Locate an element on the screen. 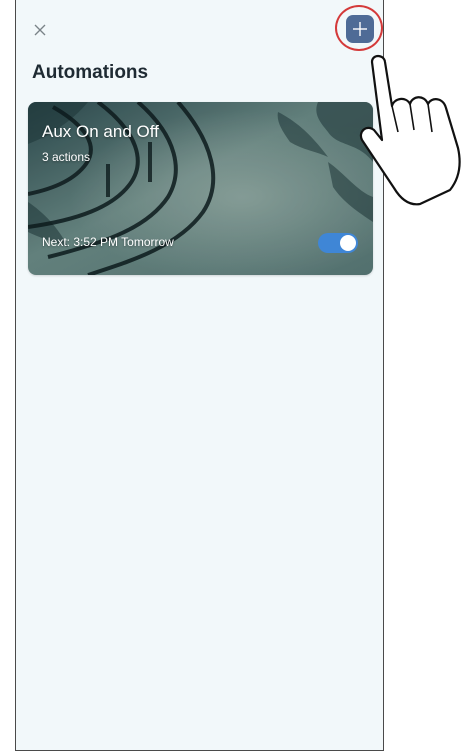 Image resolution: width=469 pixels, height=751 pixels. page-title: Automations is located at coordinates (90, 72).